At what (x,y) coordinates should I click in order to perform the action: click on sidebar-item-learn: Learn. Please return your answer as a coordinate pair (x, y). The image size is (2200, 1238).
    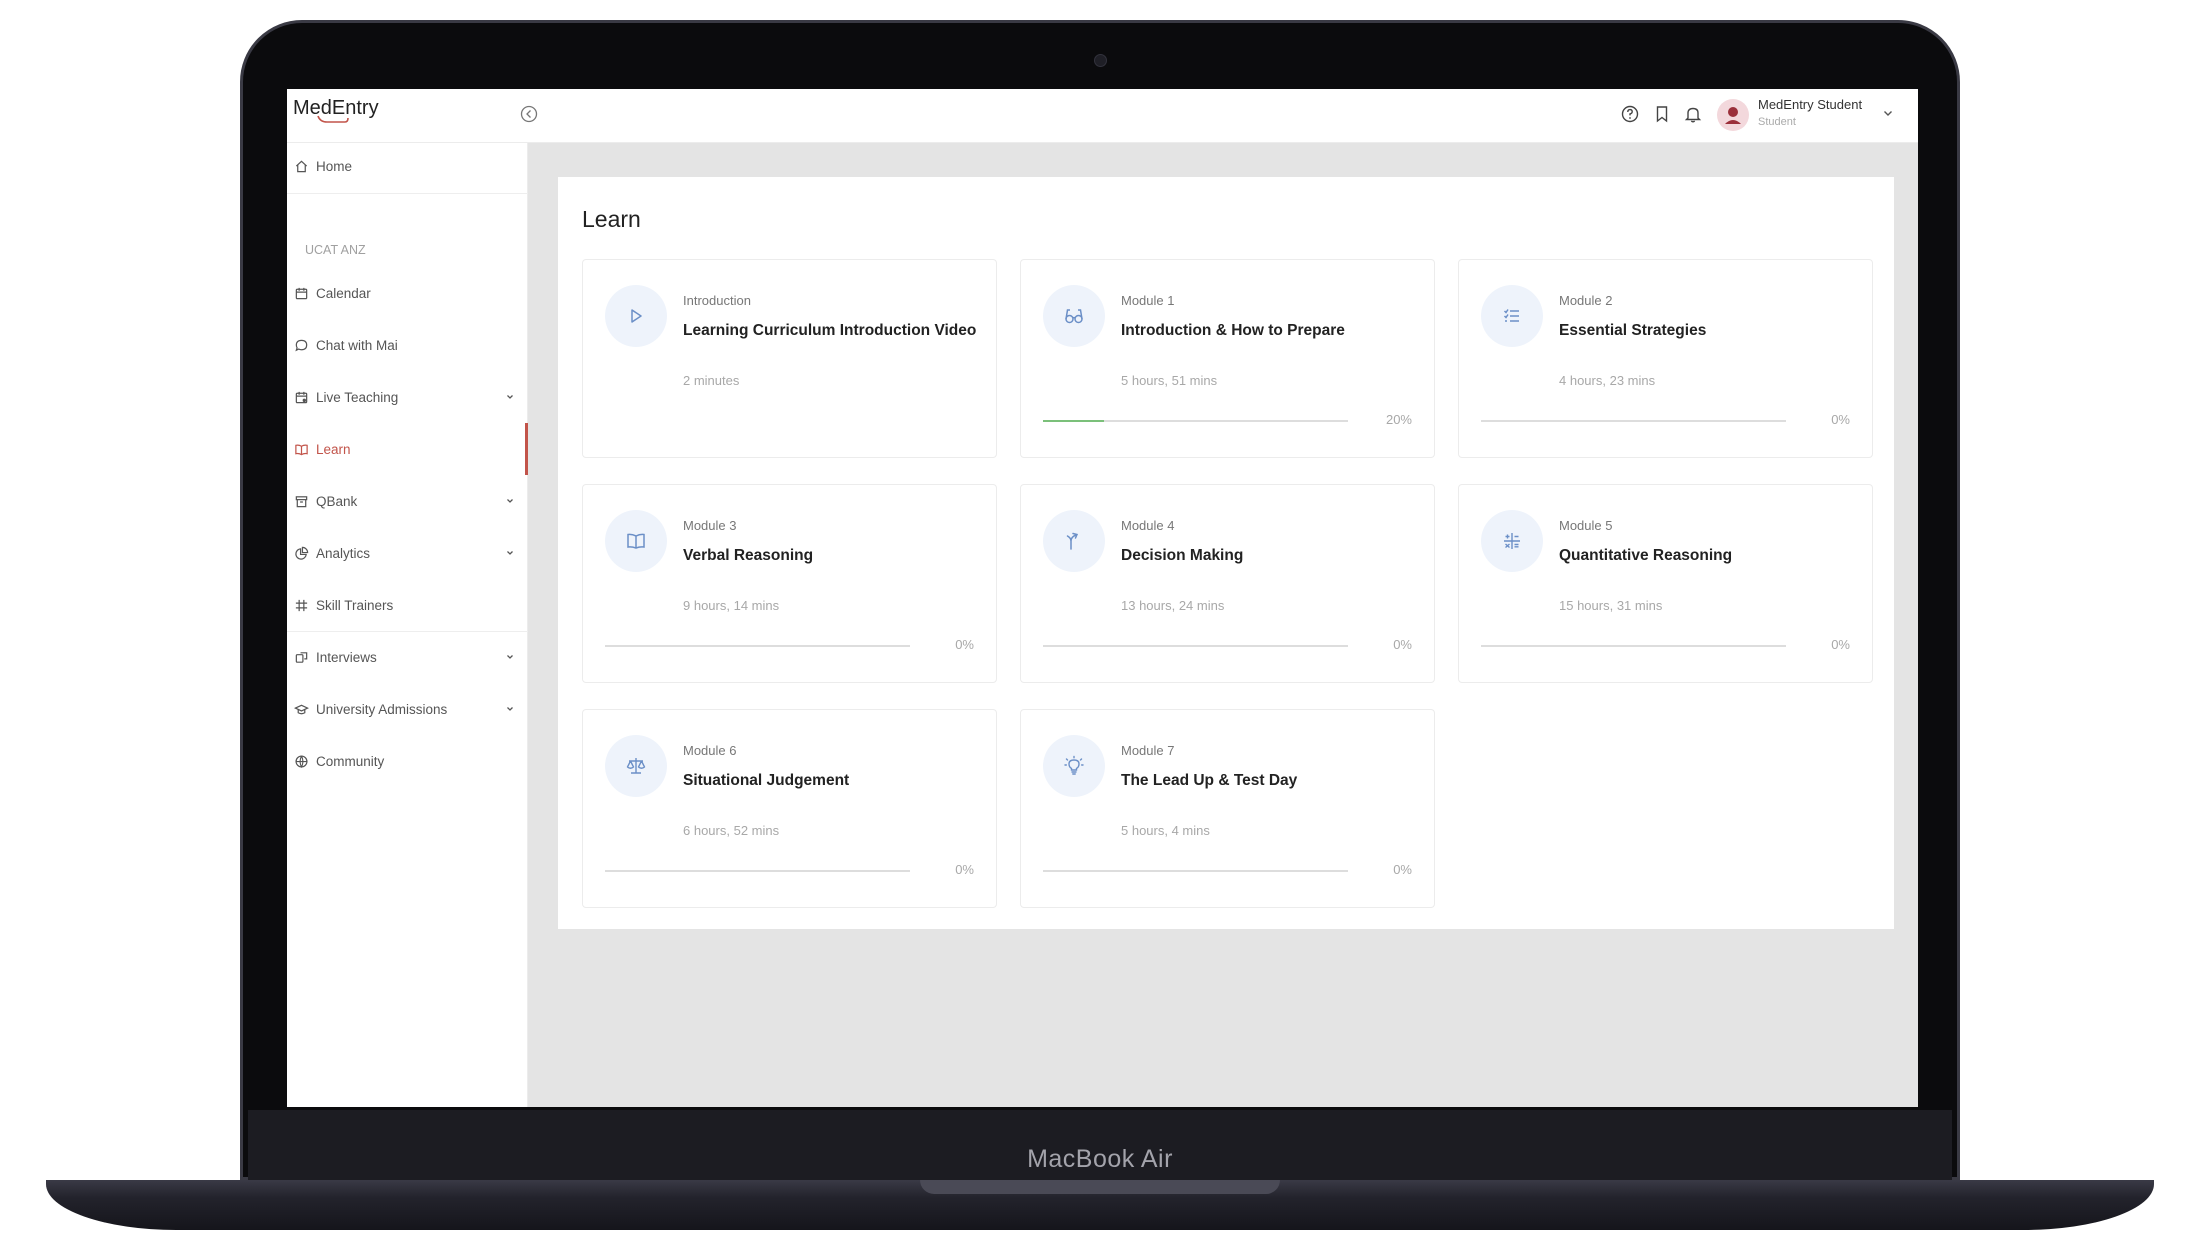
    Looking at the image, I should click on (407, 449).